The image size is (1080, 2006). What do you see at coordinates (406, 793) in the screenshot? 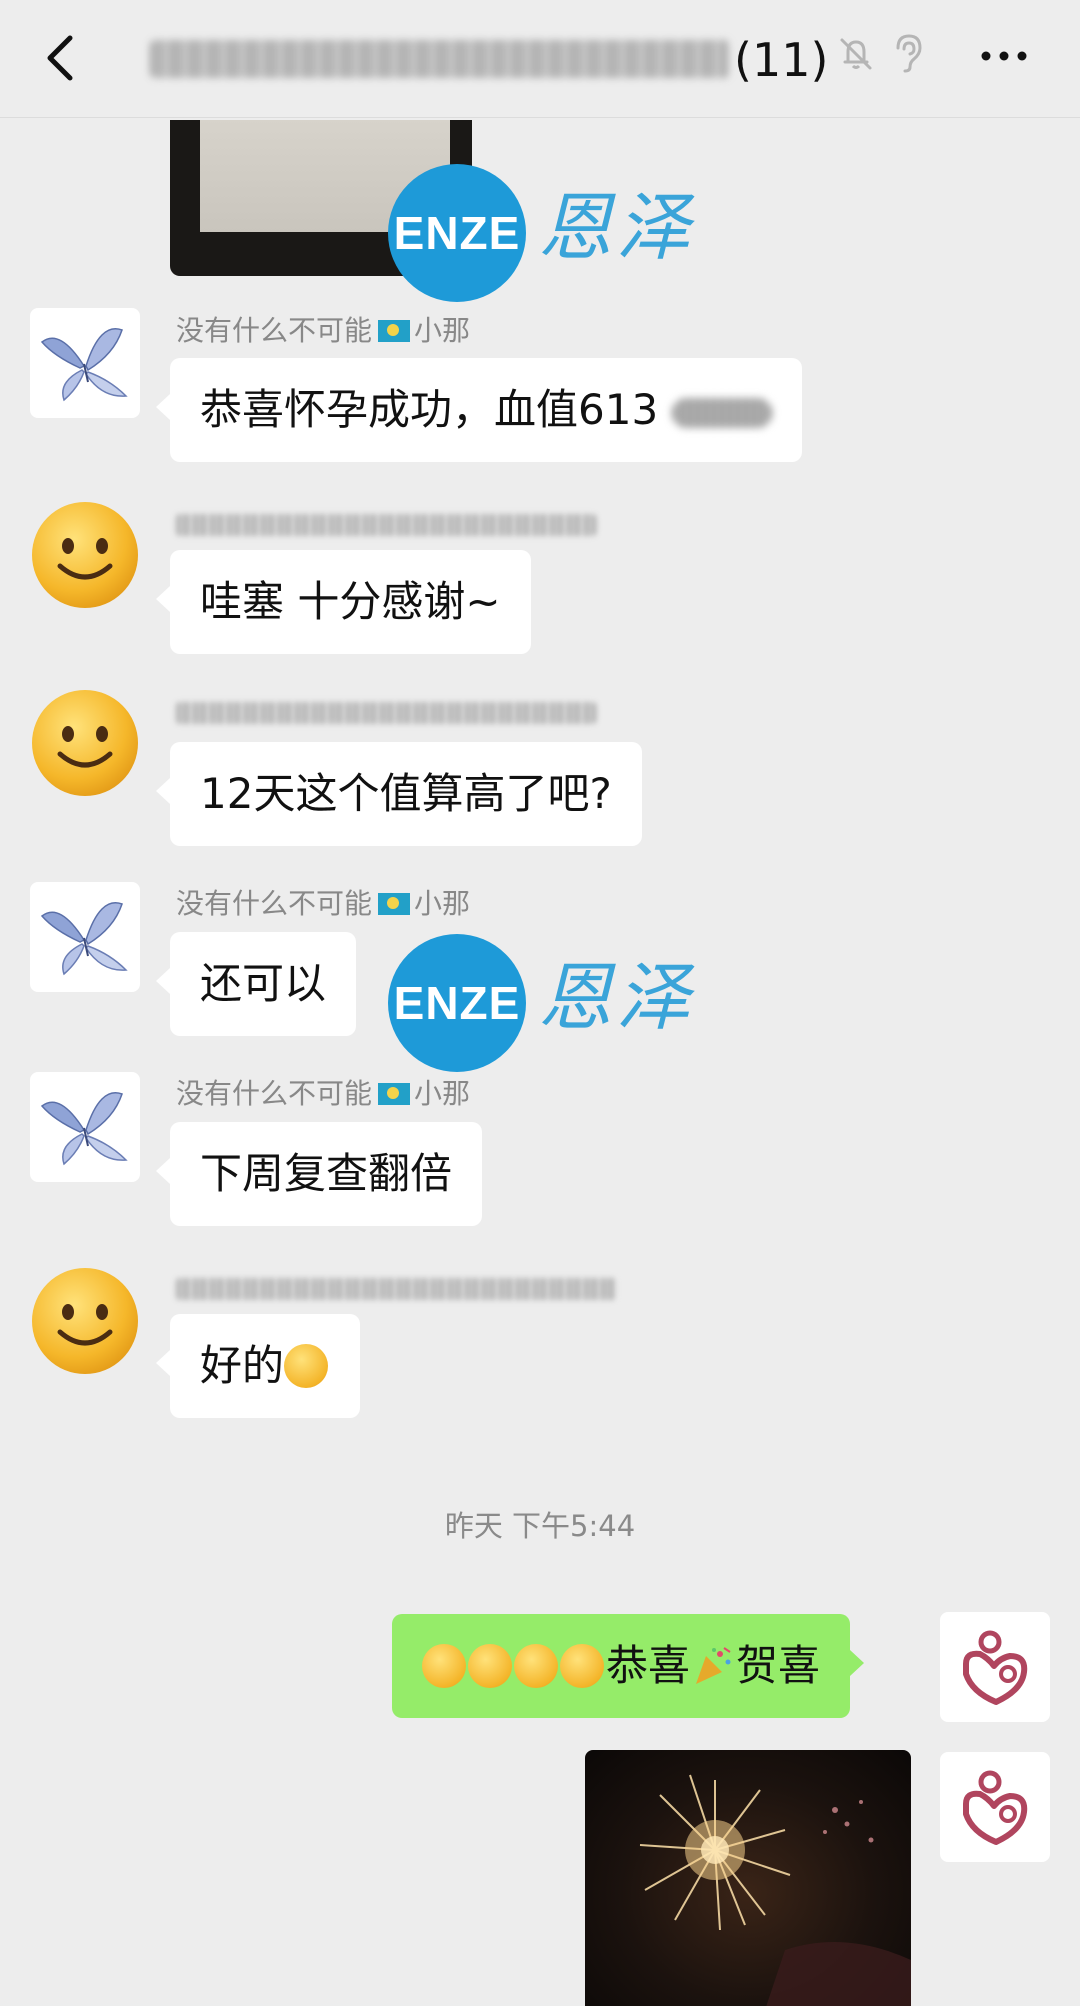
I see `message-text: 12天这个值算高了吧?` at bounding box center [406, 793].